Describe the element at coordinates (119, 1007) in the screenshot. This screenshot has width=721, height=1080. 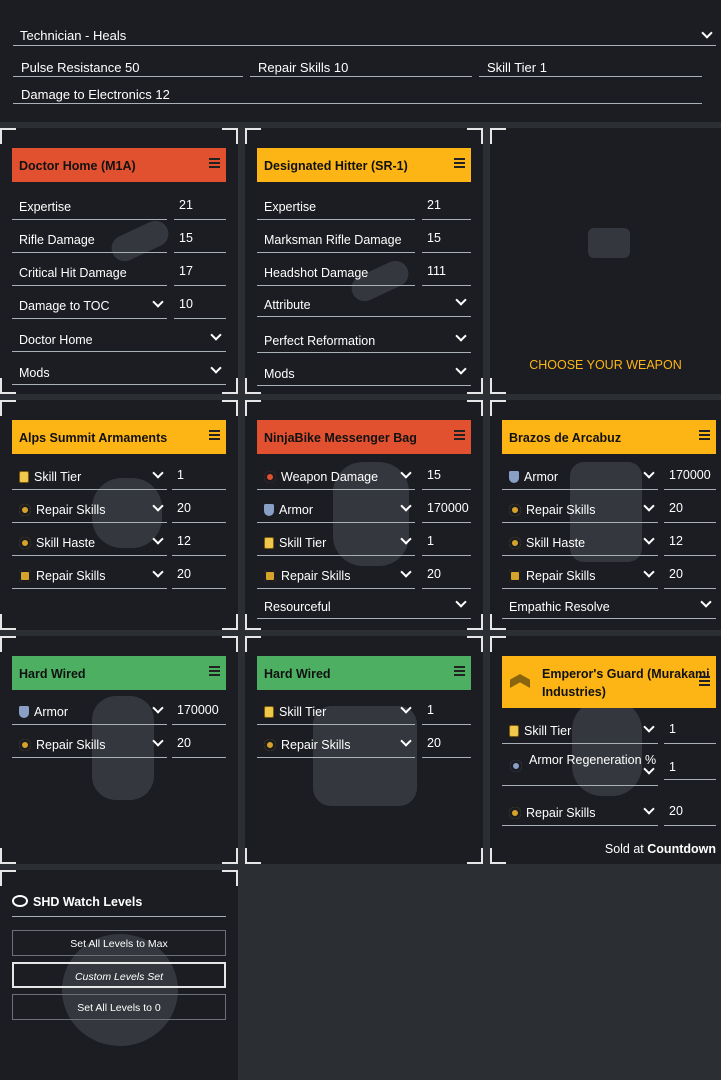
I see `set-levels-zero-button: Set All Levels to 0` at that location.